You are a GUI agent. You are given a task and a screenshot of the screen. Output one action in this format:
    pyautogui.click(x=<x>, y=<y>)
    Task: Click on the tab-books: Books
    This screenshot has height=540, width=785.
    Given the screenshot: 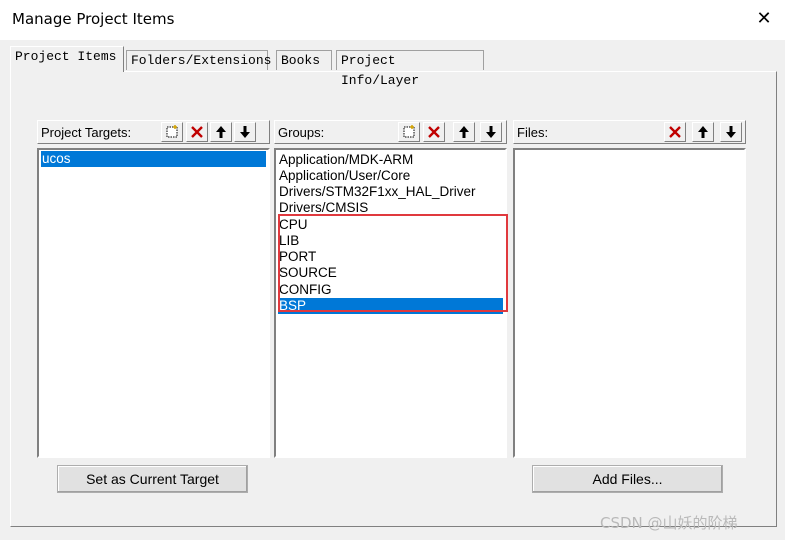 What is the action you would take?
    pyautogui.click(x=304, y=60)
    